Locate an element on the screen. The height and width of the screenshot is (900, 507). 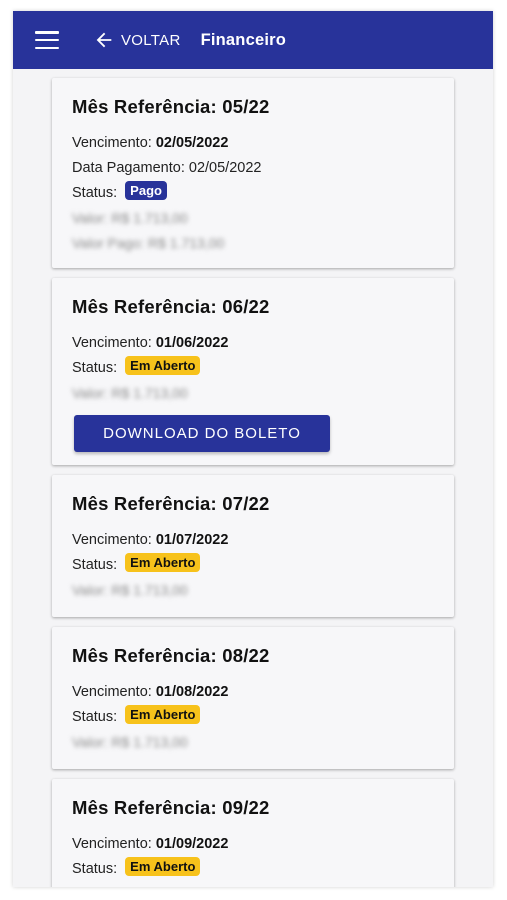
payment-date-label: Data Pagamento: is located at coordinates (128, 168).